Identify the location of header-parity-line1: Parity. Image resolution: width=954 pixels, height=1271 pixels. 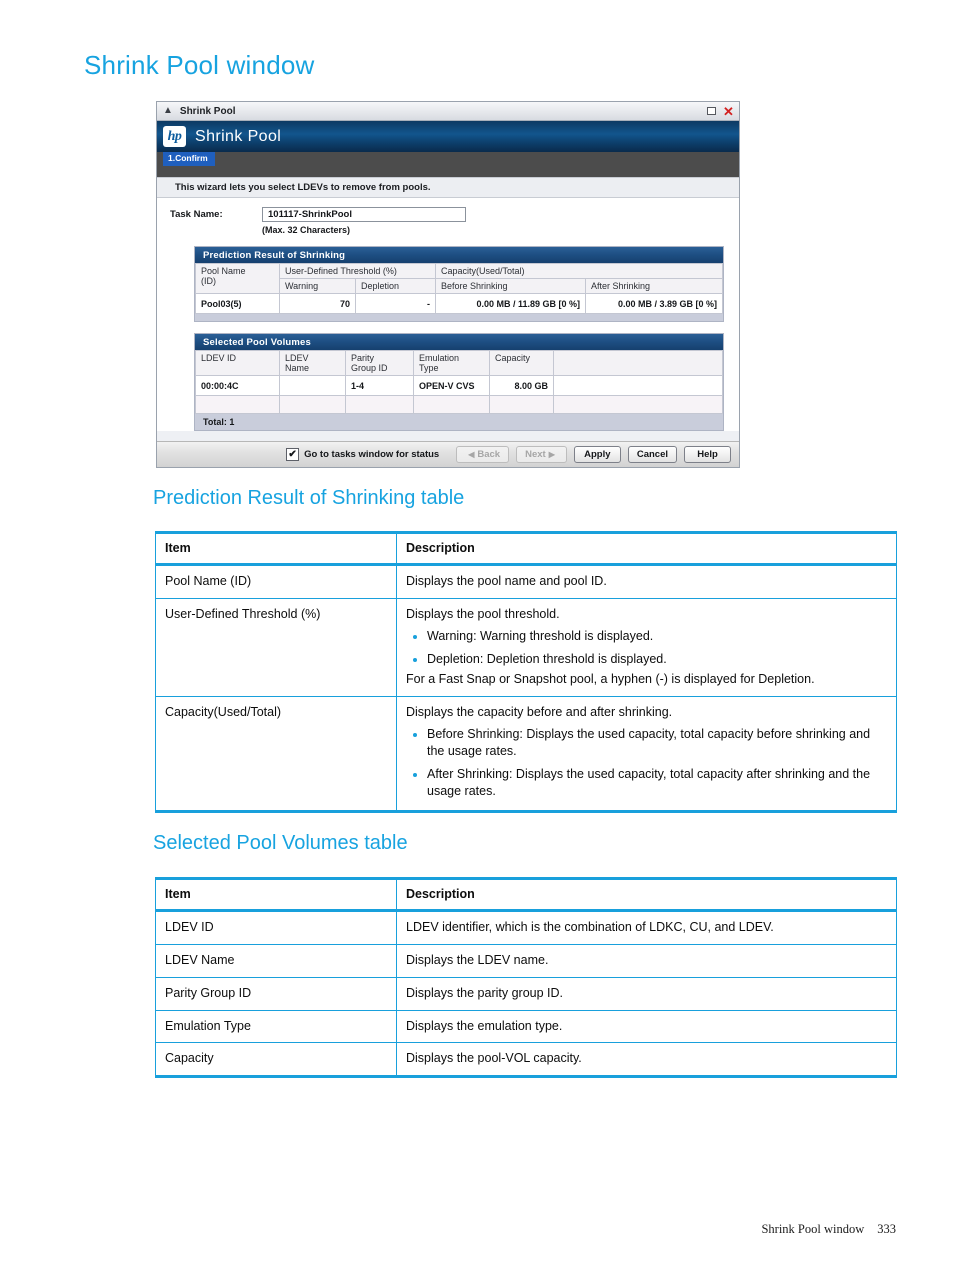
(363, 358).